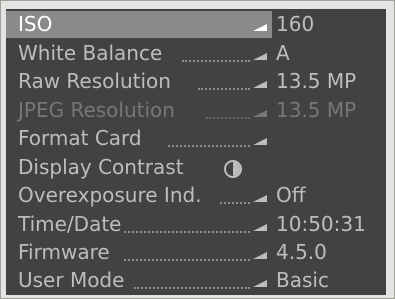 This screenshot has width=395, height=299. Describe the element at coordinates (96, 110) in the screenshot. I see `menu-item-label: JPEG Resolution` at that location.